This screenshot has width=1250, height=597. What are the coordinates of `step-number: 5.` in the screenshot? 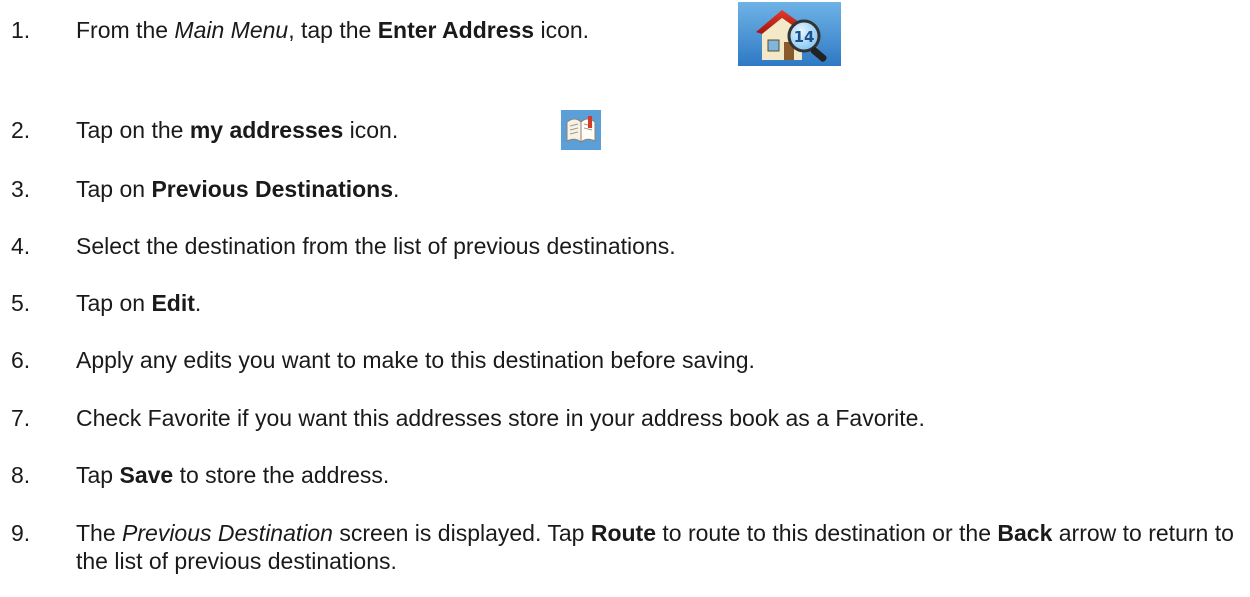 It's located at (21, 303).